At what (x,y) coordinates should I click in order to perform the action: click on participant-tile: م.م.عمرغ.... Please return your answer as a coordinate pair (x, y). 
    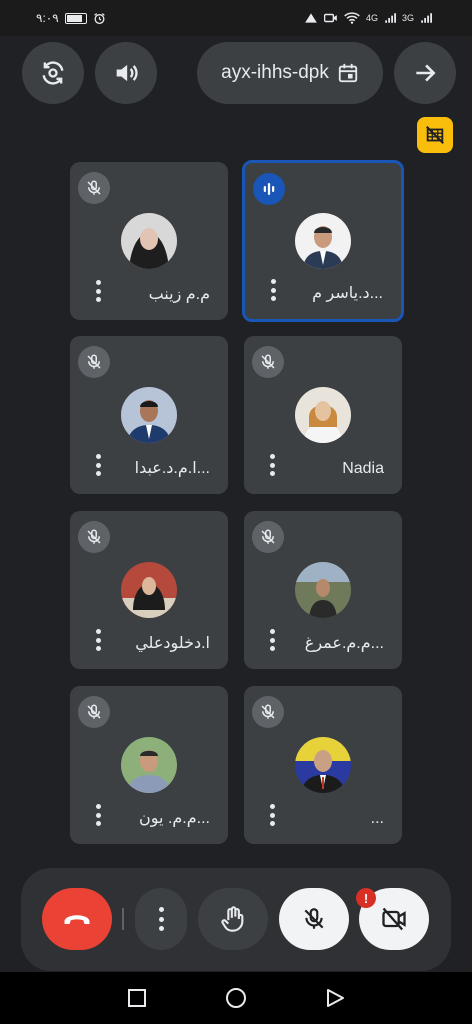
    Looking at the image, I should click on (323, 590).